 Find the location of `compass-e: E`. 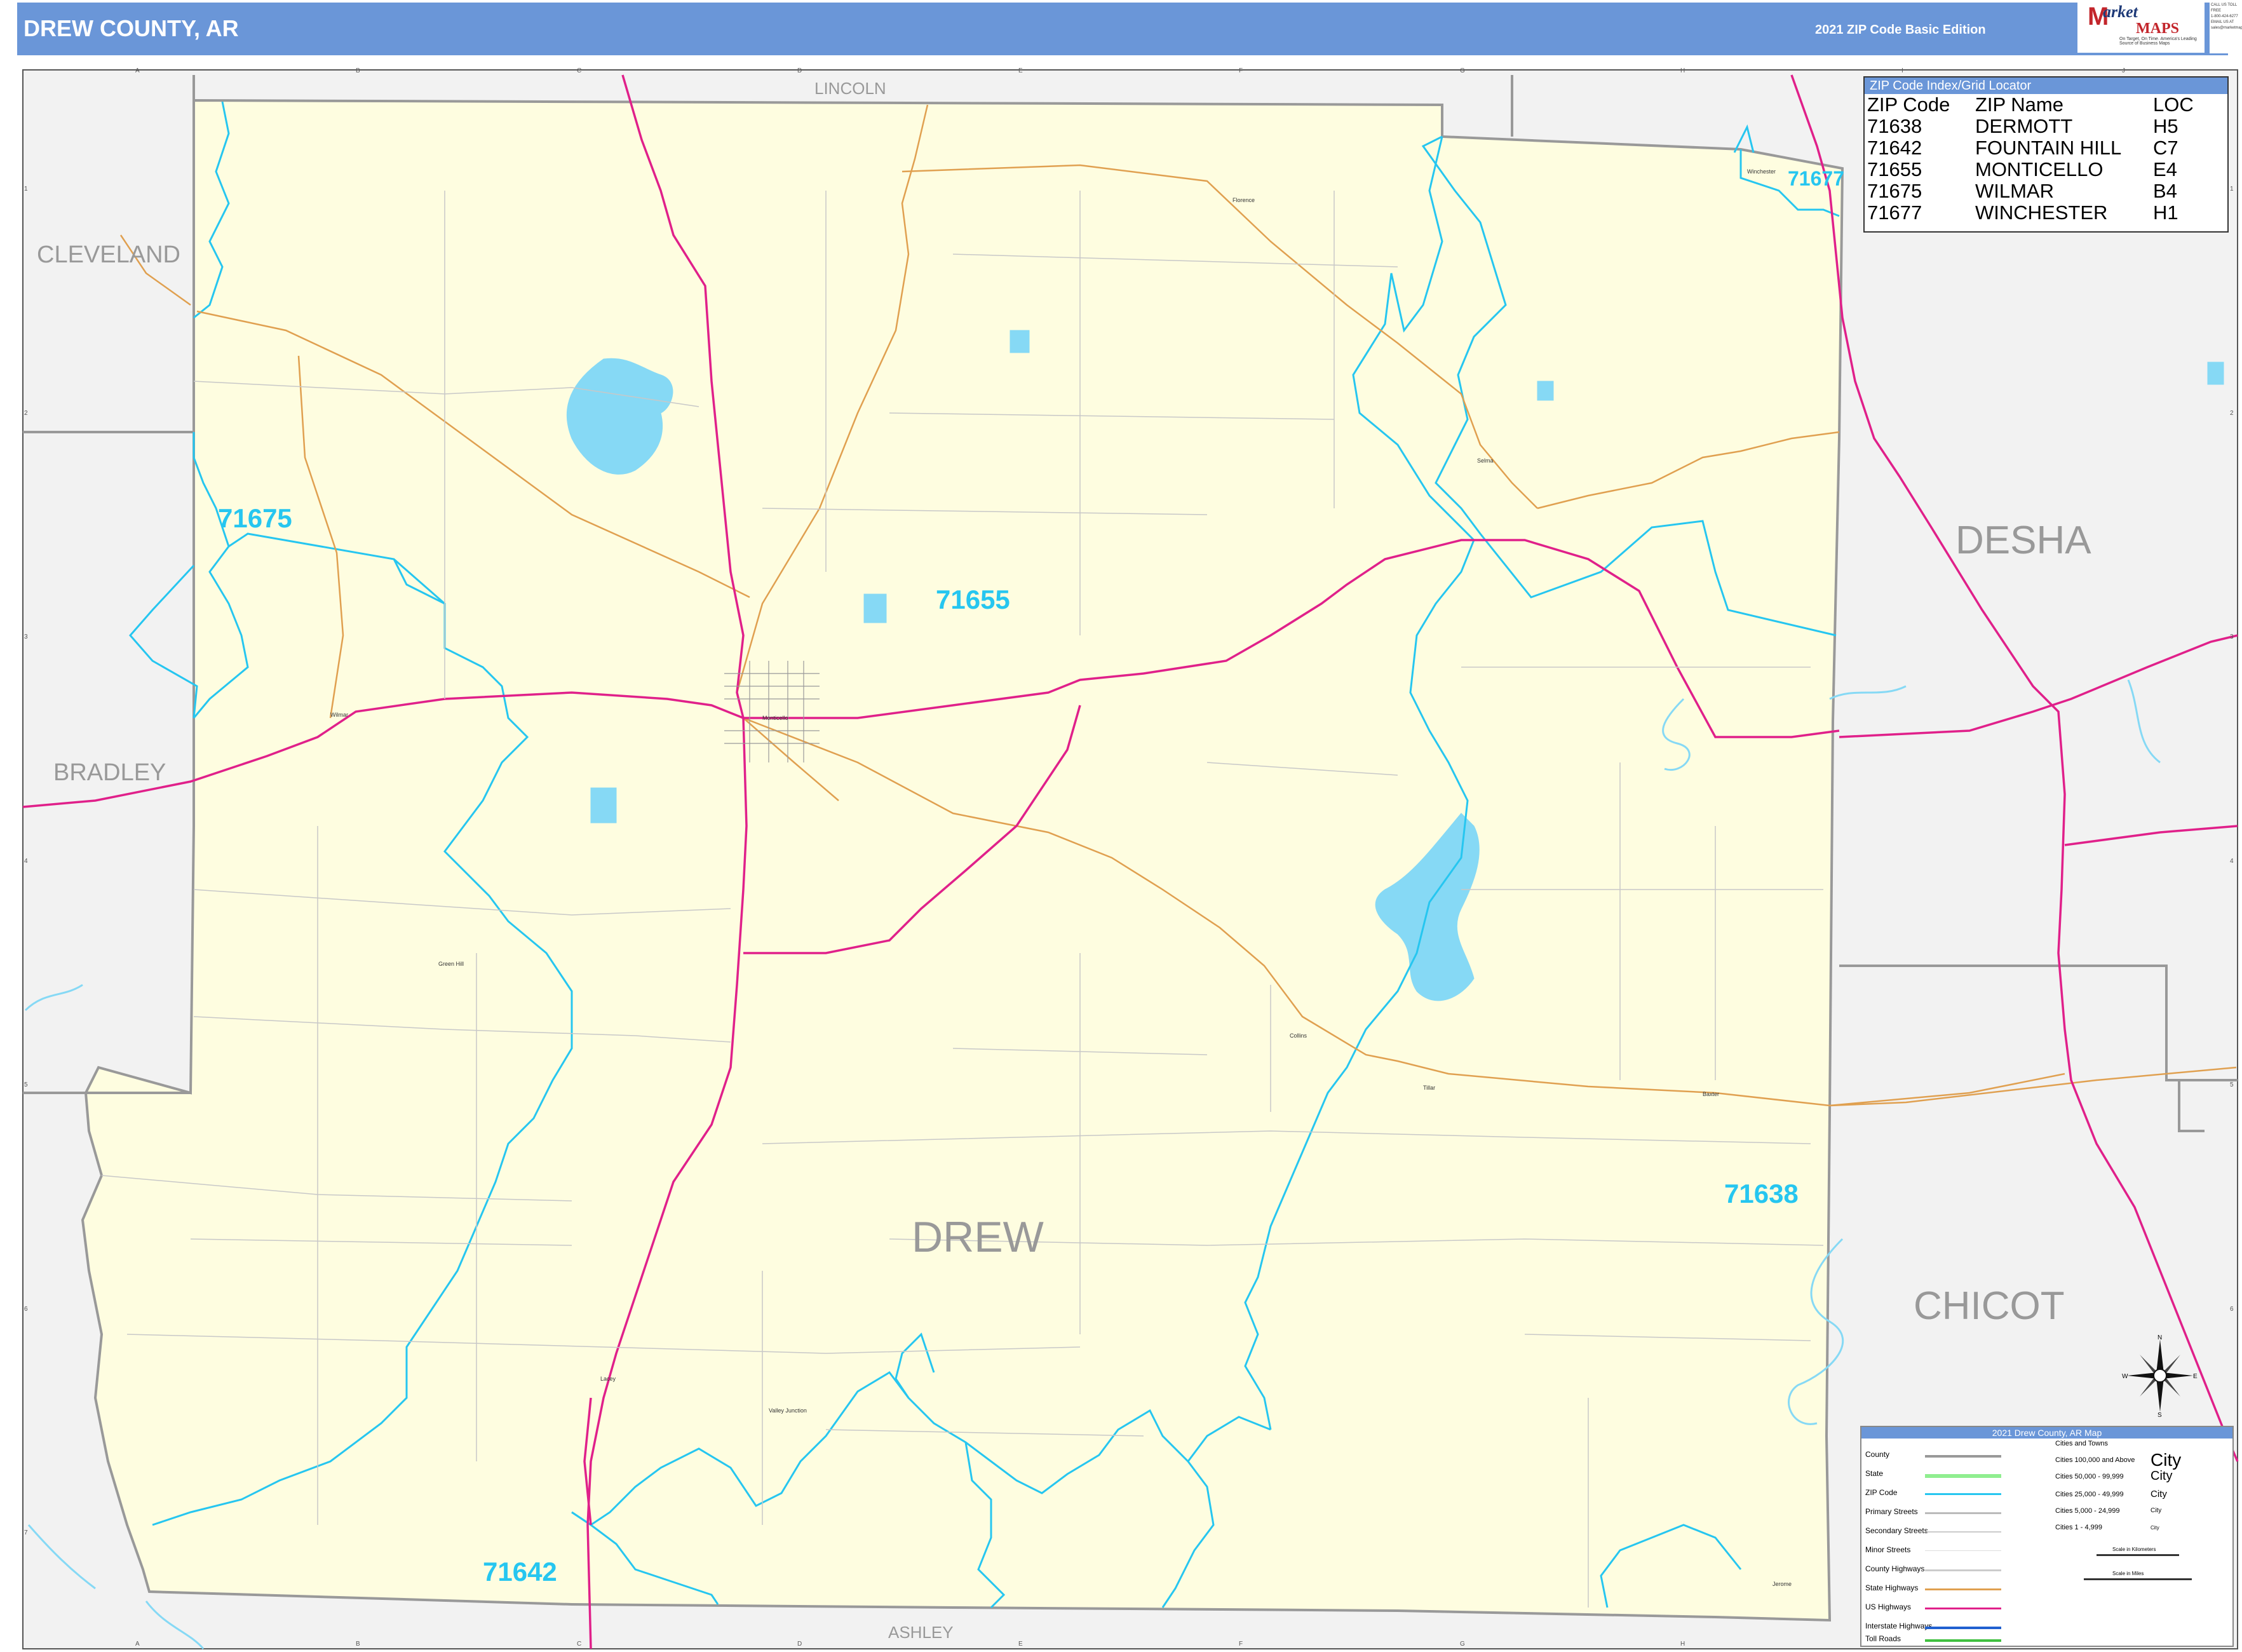

compass-e: E is located at coordinates (2195, 1376).